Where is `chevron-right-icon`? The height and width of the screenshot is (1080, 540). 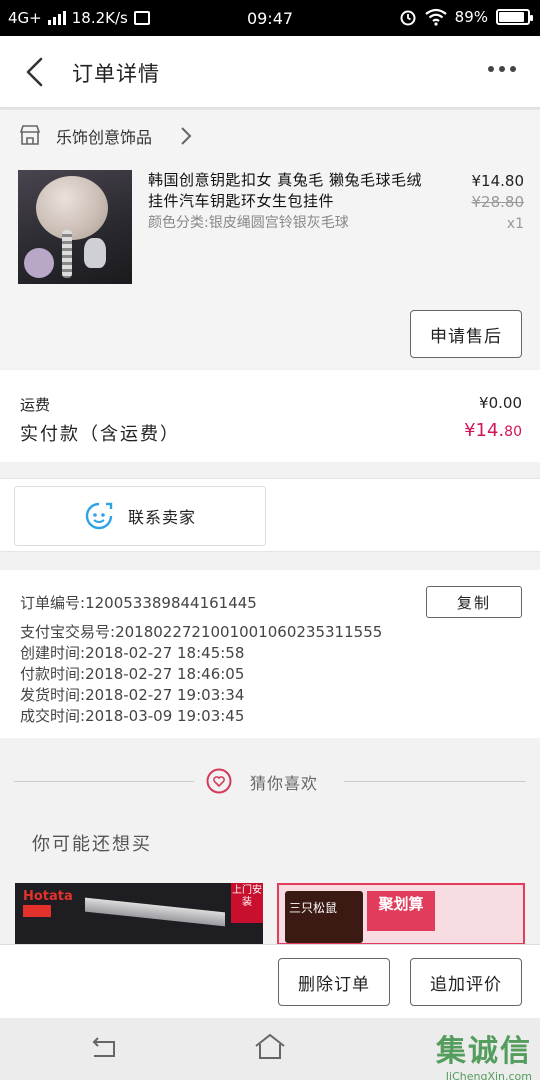
chevron-right-icon is located at coordinates (186, 136).